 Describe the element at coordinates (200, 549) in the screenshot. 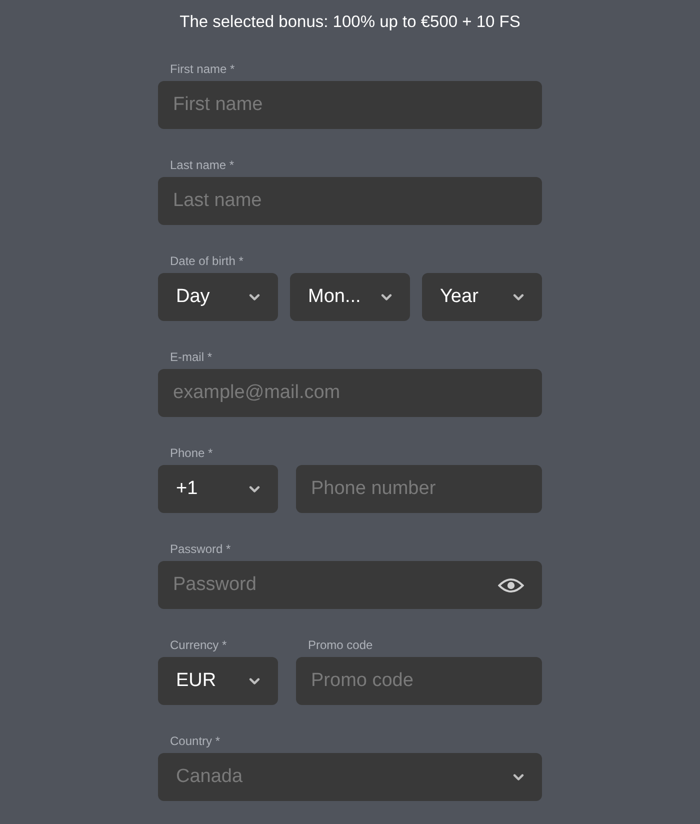

I see `field-label: Password *` at that location.